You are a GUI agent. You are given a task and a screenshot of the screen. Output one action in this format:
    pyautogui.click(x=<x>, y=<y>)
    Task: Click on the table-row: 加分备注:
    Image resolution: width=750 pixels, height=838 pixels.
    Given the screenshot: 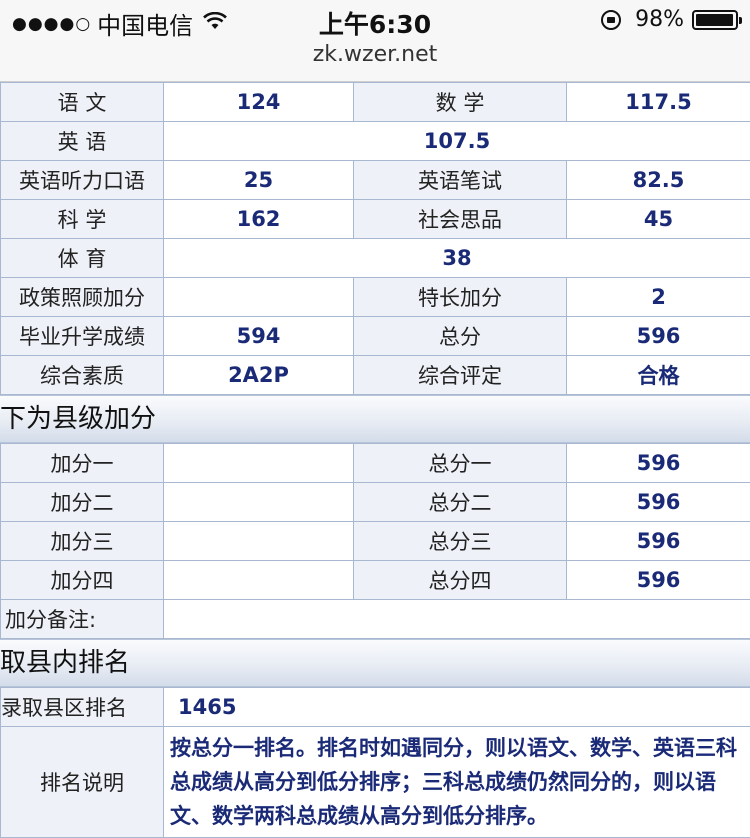 What is the action you would take?
    pyautogui.click(x=375, y=619)
    